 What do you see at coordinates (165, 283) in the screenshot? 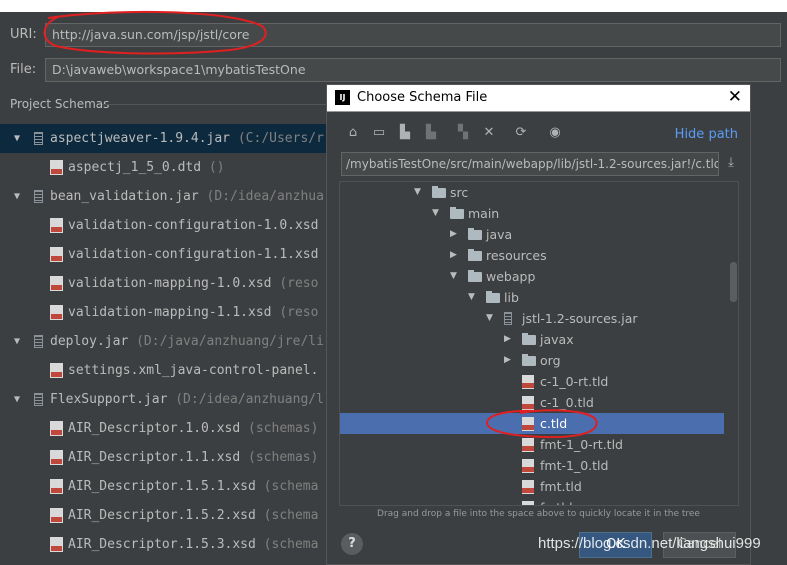
I see `schema-file-item: validation-mapping-1.0.xsd (reso` at bounding box center [165, 283].